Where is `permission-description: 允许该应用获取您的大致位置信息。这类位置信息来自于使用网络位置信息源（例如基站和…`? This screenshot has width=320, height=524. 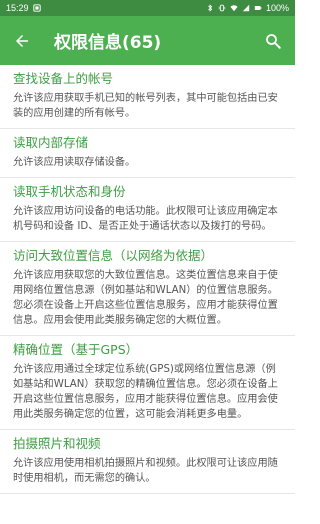
permission-description: 允许该应用获取您的大致位置信息。这类位置信息来自于使用网络位置信息源（例如基站和… is located at coordinates (145, 298).